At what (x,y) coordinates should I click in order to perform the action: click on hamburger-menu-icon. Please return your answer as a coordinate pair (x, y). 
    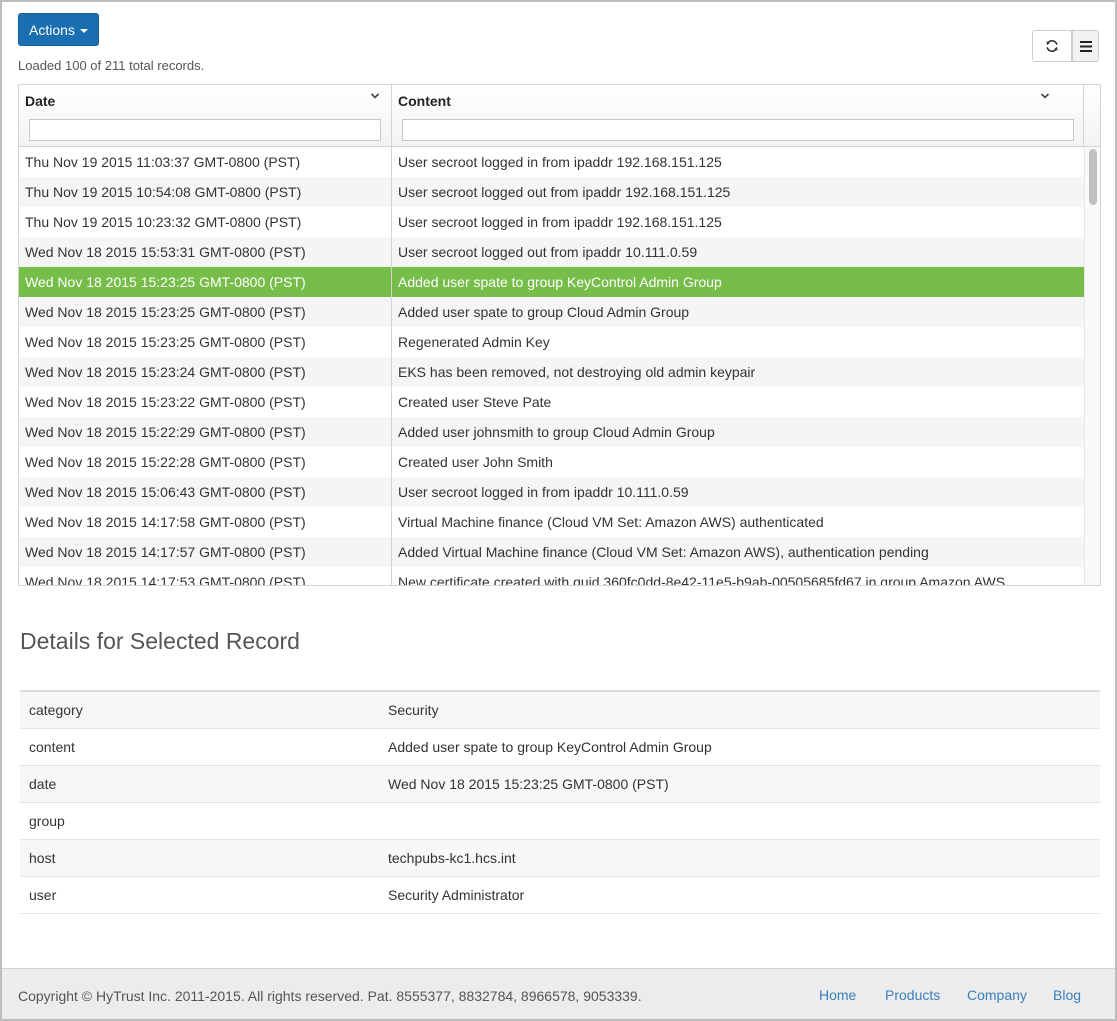
    Looking at the image, I should click on (1085, 46).